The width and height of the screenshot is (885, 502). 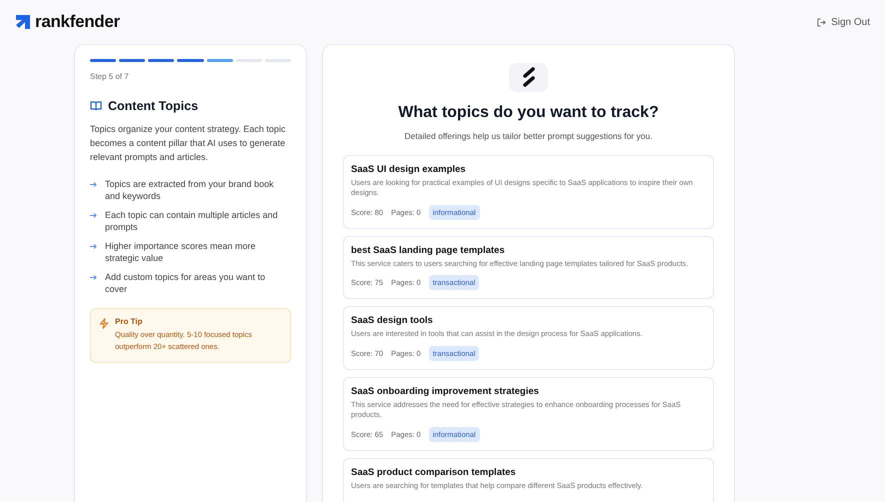 What do you see at coordinates (528, 135) in the screenshot?
I see `page-subheading: Detailed offerings help us tailor better prompt suggestions for you.` at bounding box center [528, 135].